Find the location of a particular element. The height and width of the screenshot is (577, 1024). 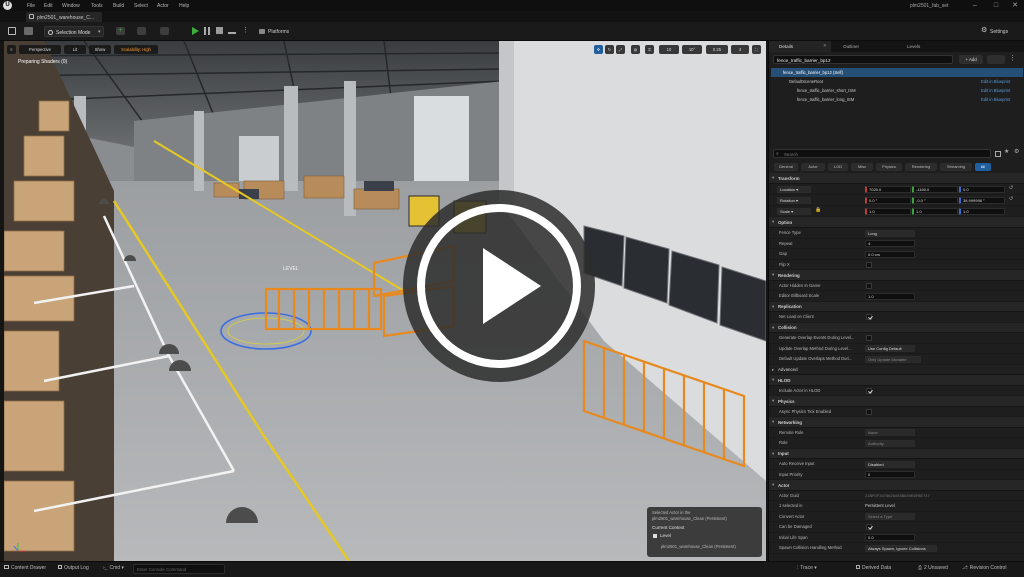

viewport-options-button: ≡ is located at coordinates (11, 49).